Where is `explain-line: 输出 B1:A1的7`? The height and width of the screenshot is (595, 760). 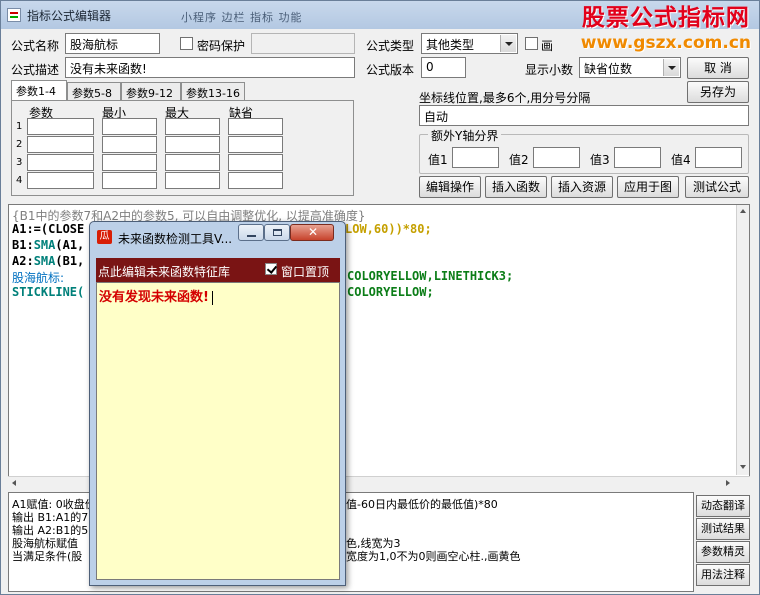 explain-line: 输出 B1:A1的7 is located at coordinates (50, 517).